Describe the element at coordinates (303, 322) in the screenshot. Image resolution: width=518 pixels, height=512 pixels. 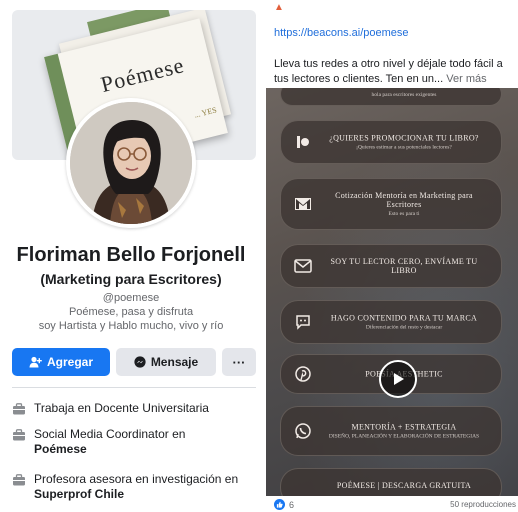
I see `chat-icon` at that location.